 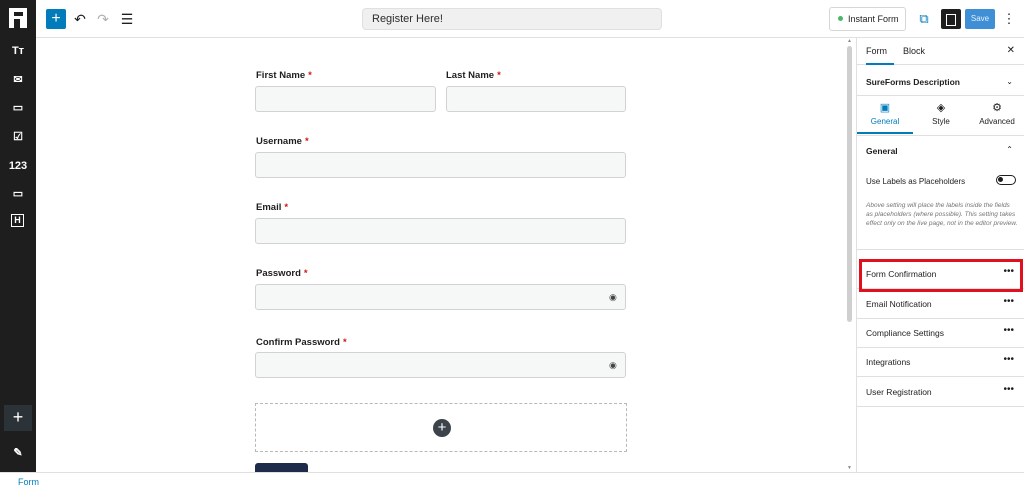 I want to click on close-icon: ✕, so click(x=1011, y=51).